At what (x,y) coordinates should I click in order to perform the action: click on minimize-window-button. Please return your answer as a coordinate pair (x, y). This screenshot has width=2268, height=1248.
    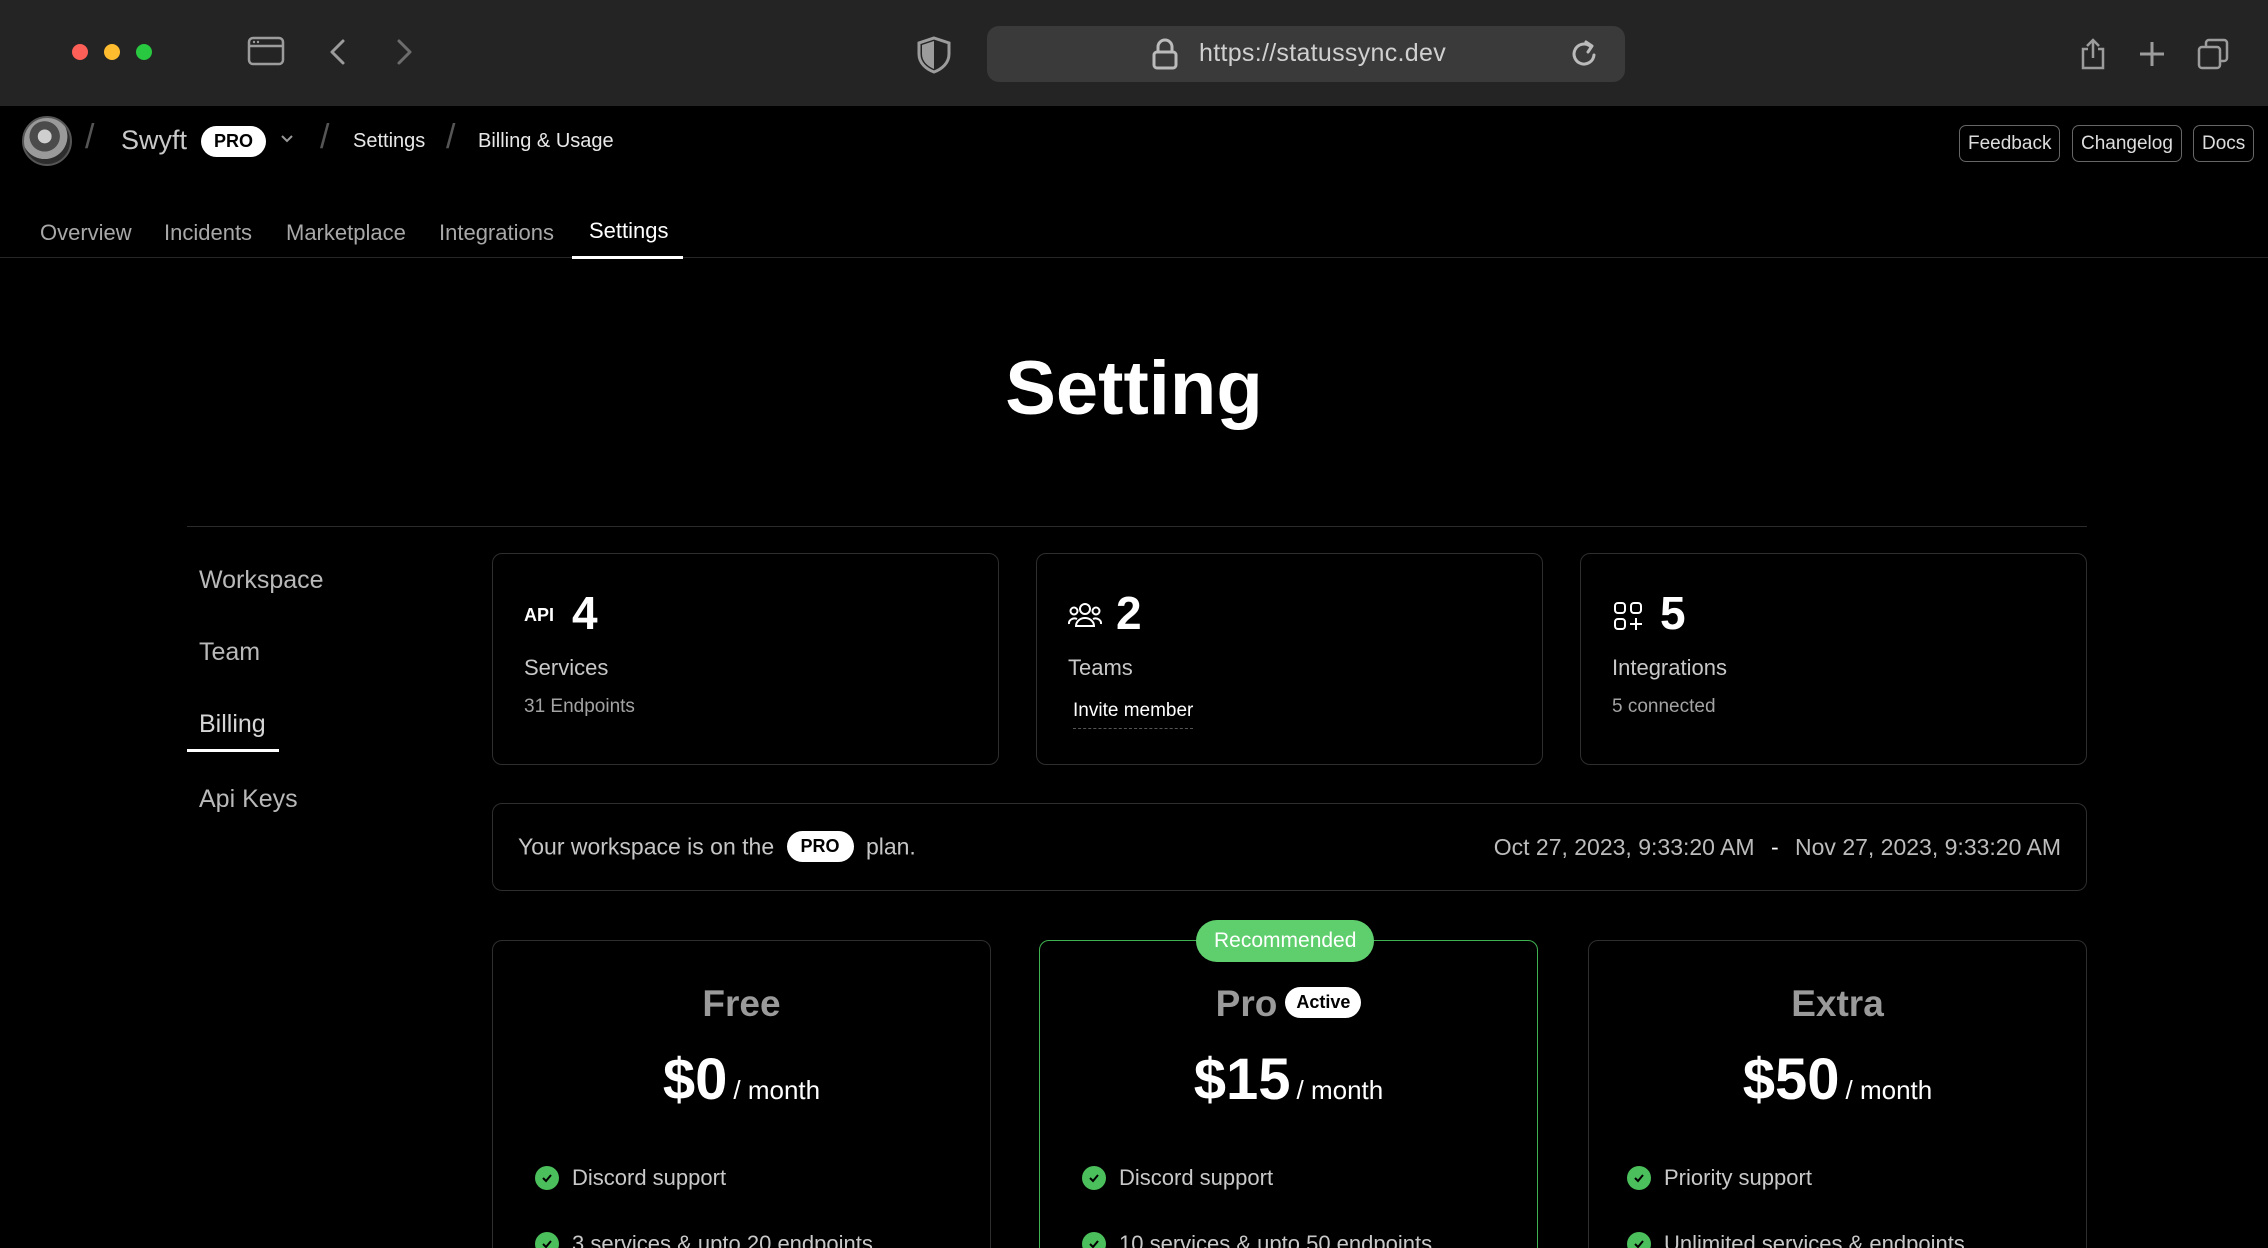
    Looking at the image, I should click on (112, 52).